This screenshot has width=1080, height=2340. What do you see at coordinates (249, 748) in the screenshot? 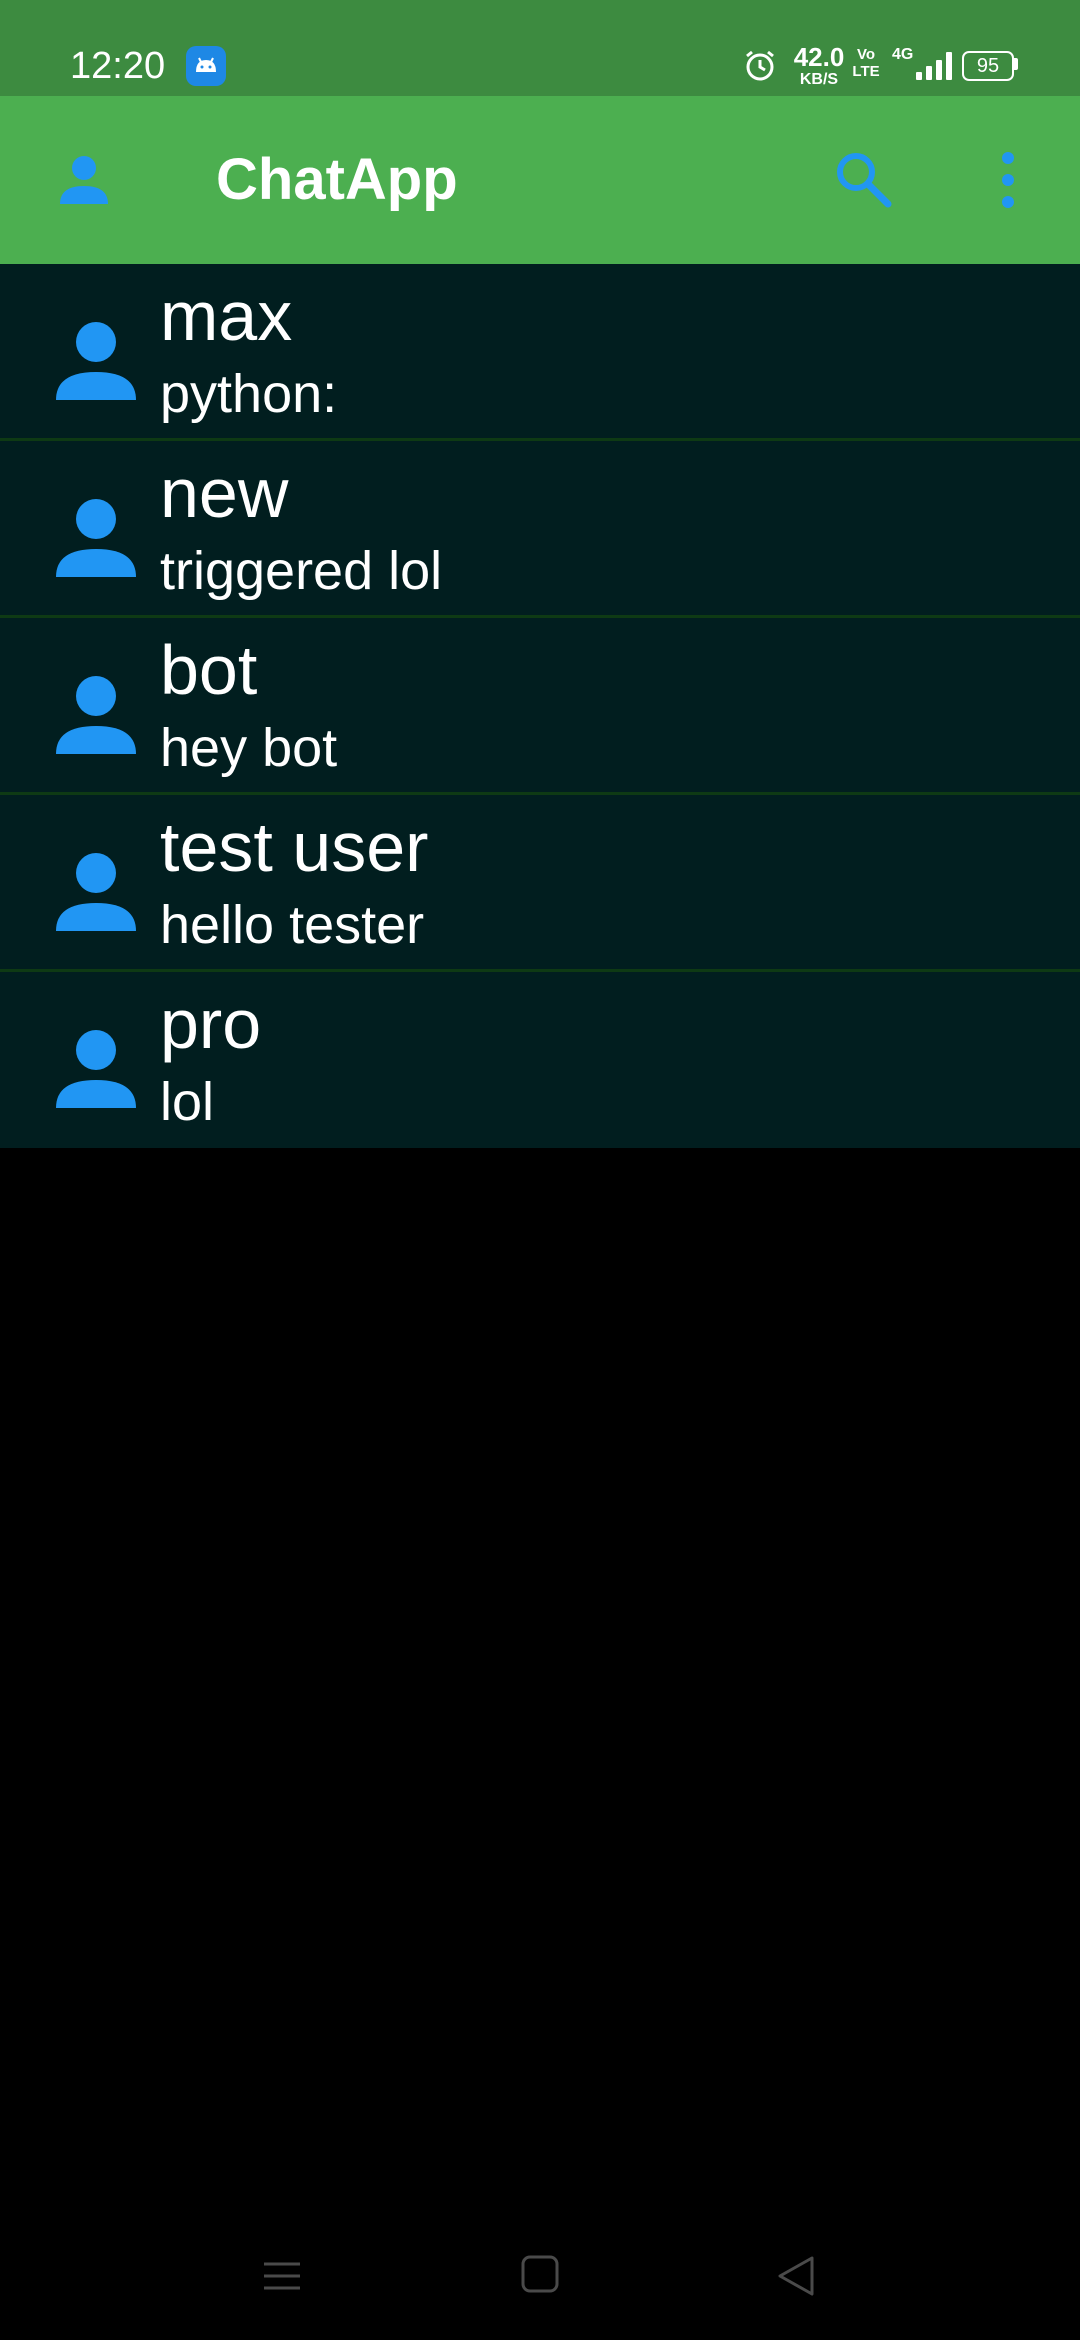
I see `chat-last-message: hey bot` at bounding box center [249, 748].